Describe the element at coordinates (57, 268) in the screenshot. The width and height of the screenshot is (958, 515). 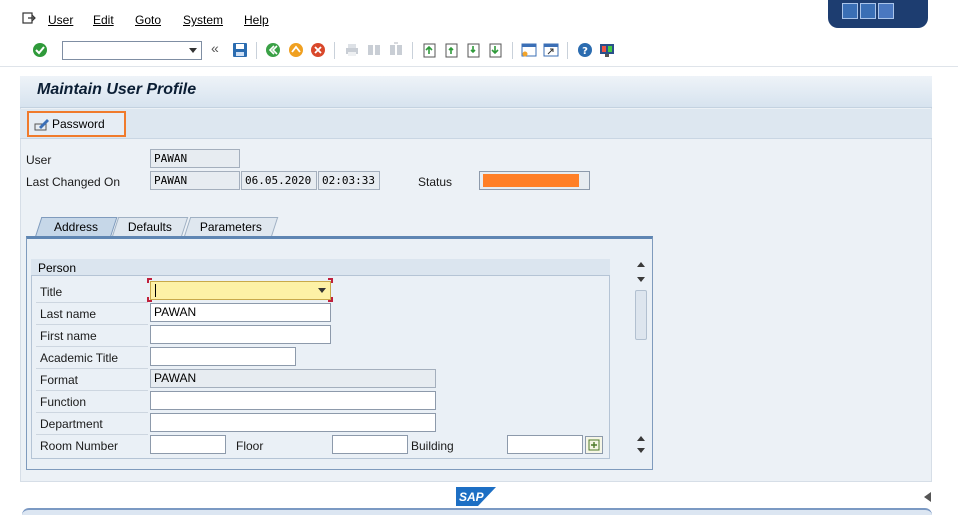
I see `person-group-title: Person` at that location.